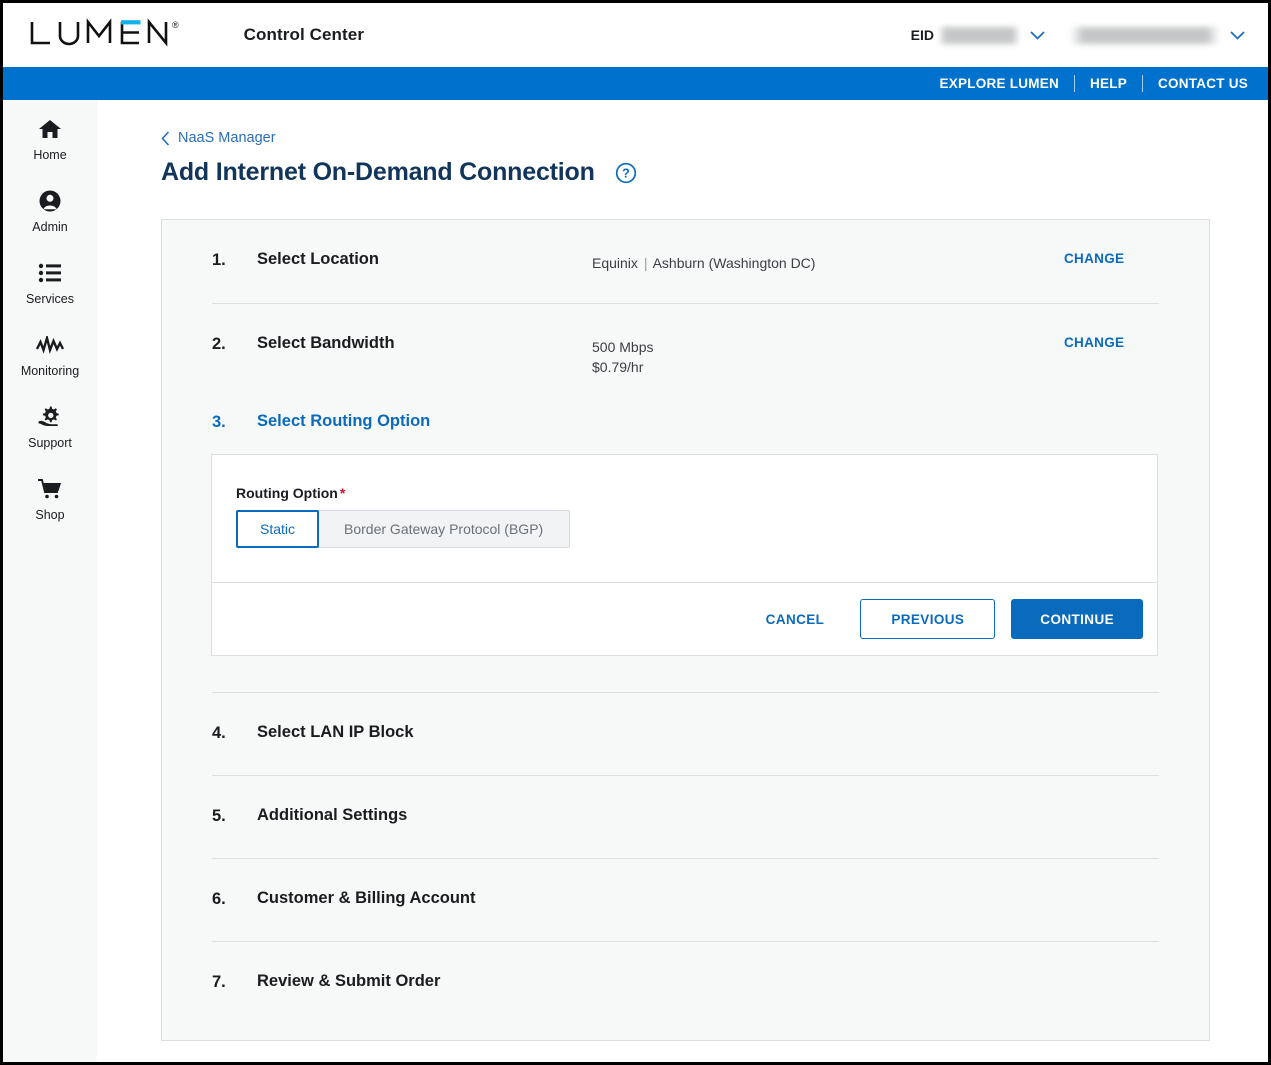 This screenshot has width=1271, height=1065. Describe the element at coordinates (326, 343) in the screenshot. I see `step-title: Select Bandwidth` at that location.